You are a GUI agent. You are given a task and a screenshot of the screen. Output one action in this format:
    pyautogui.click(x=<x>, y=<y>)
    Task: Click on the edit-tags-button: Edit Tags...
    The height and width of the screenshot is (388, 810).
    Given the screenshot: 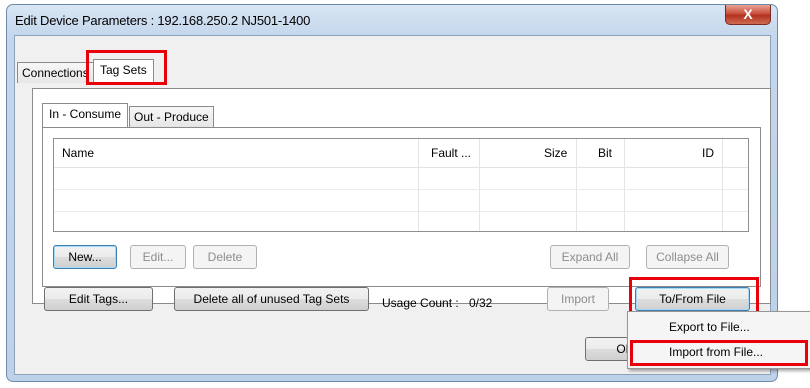 What is the action you would take?
    pyautogui.click(x=98, y=299)
    